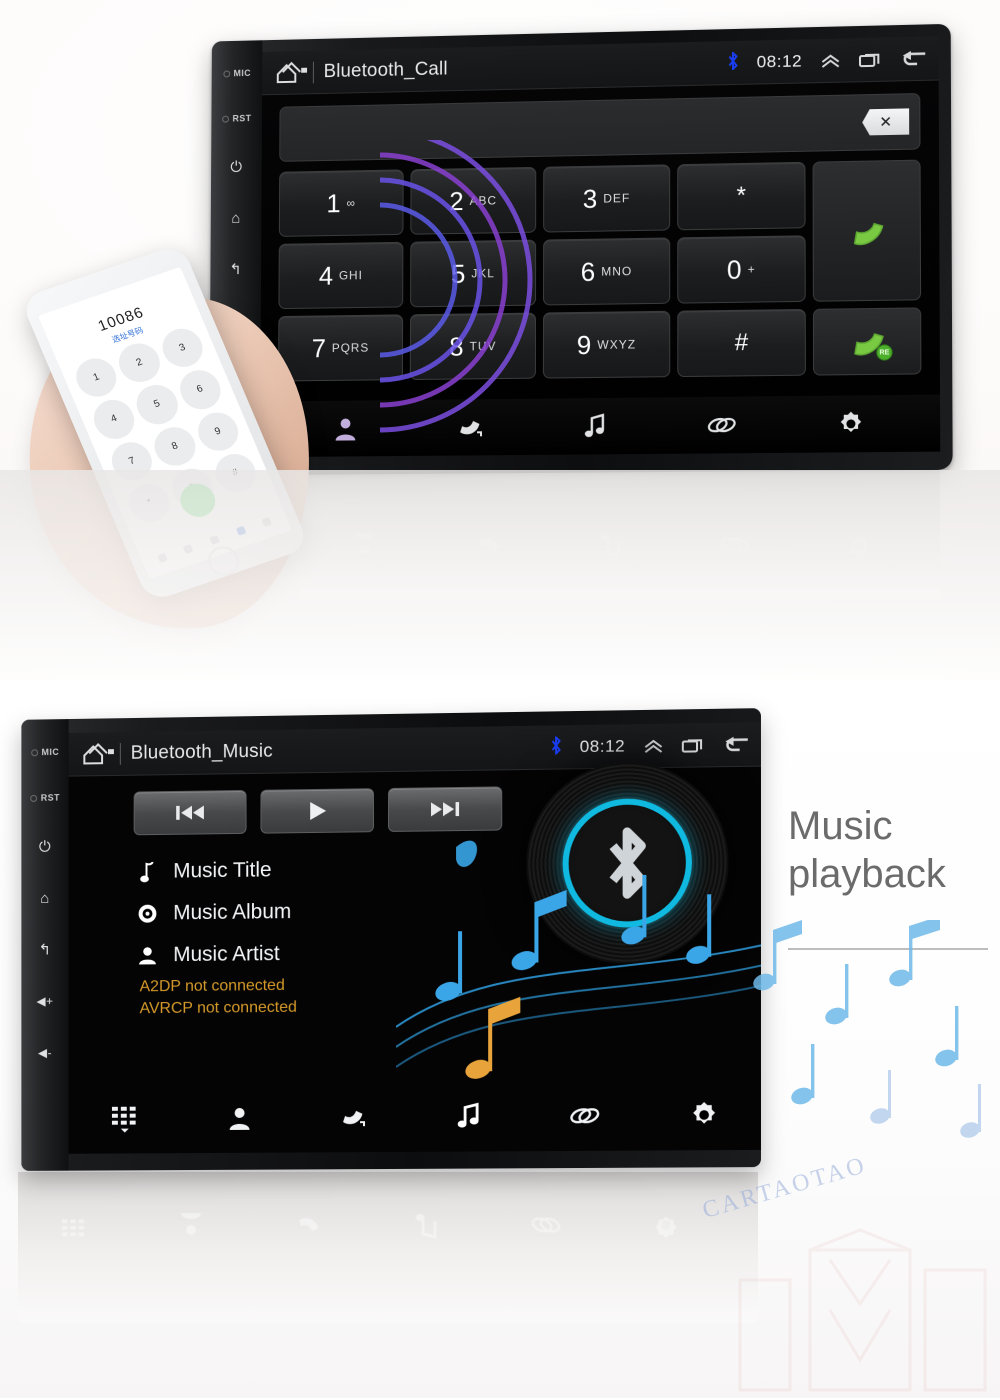  I want to click on call-redial-button: RE, so click(867, 341).